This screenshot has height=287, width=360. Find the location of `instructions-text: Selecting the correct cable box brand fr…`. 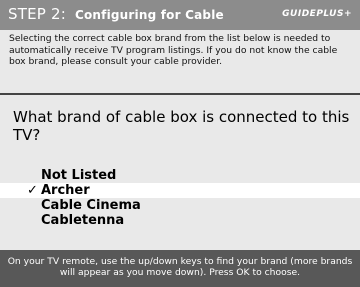

instructions-text: Selecting the correct cable box brand fr… is located at coordinates (181, 50).